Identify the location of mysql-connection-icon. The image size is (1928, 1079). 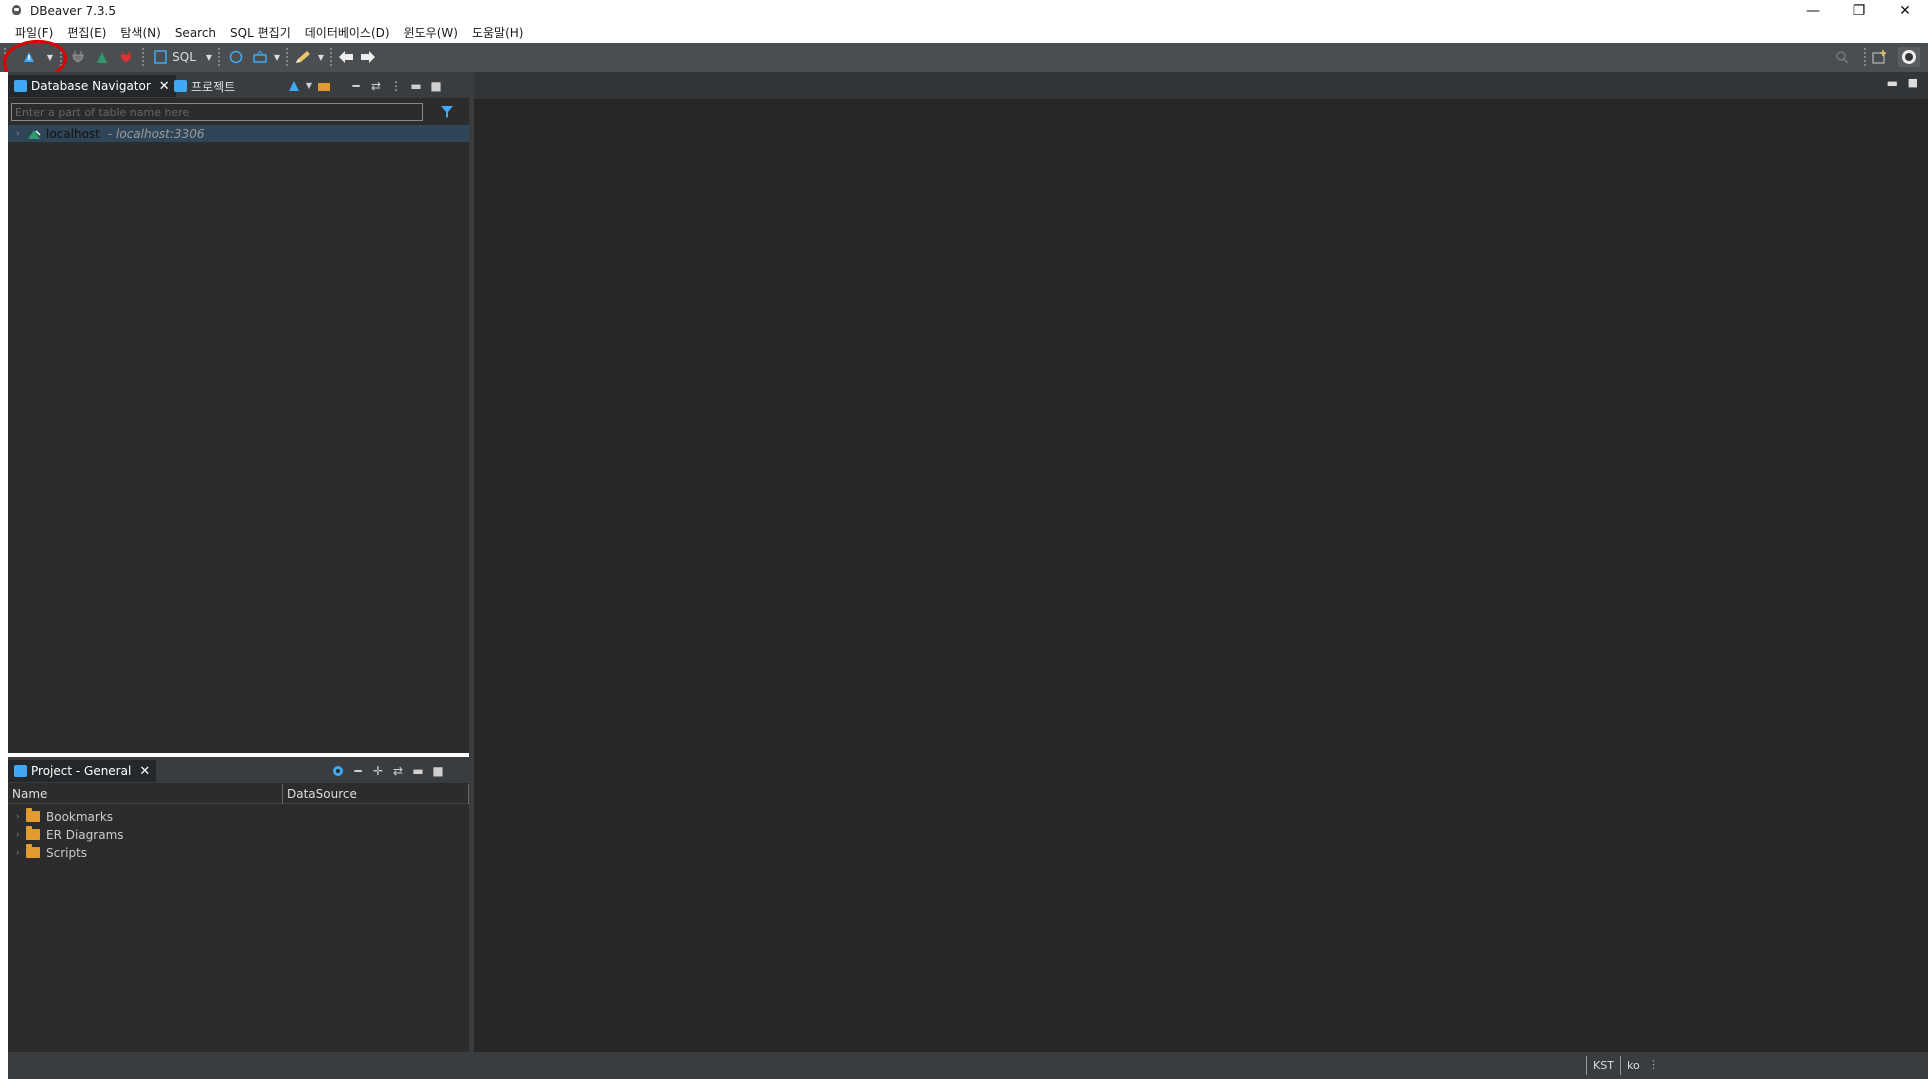
(34, 134).